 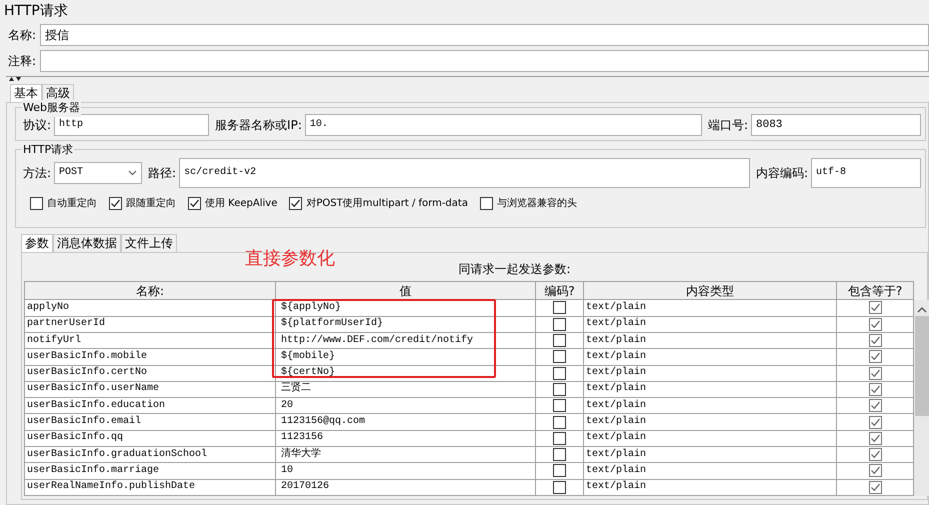 What do you see at coordinates (150, 357) in the screenshot?
I see `table-cell: userBasicInfo.mobile` at bounding box center [150, 357].